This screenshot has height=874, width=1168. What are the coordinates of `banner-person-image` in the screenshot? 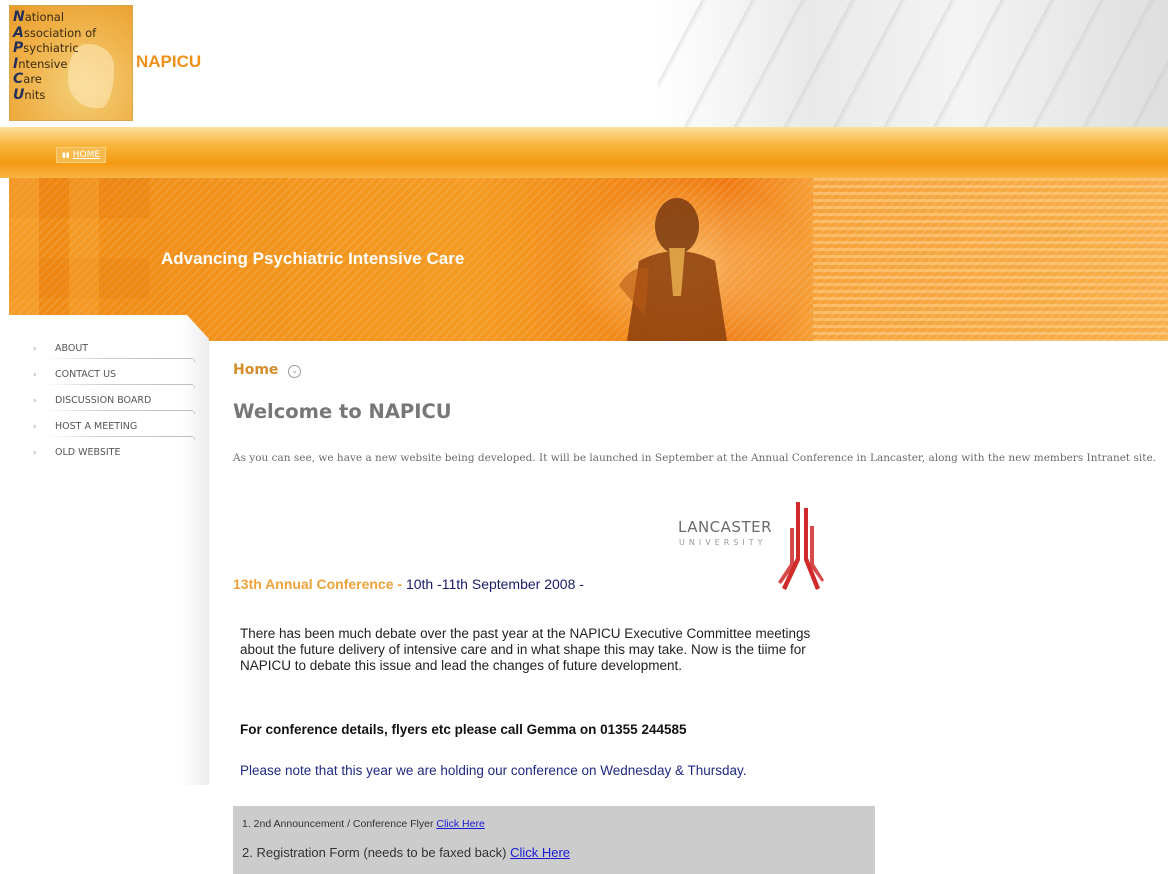 It's located at (673, 269).